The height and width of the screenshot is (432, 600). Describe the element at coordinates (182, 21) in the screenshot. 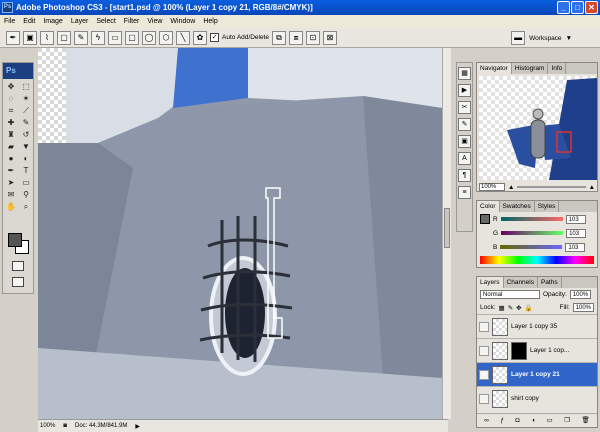

I see `menu-window: Window` at that location.